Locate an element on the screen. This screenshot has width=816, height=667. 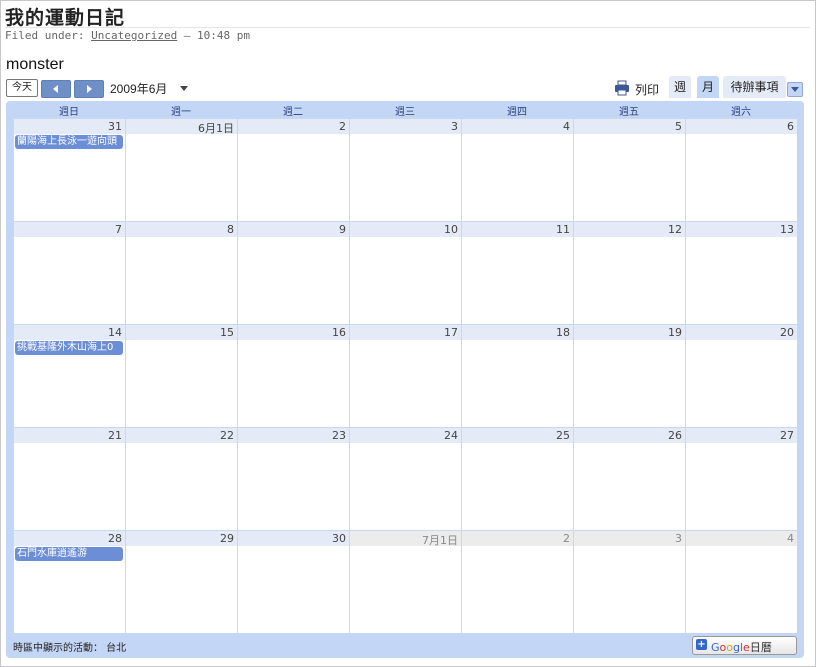
day-number: 18 is located at coordinates (563, 332).